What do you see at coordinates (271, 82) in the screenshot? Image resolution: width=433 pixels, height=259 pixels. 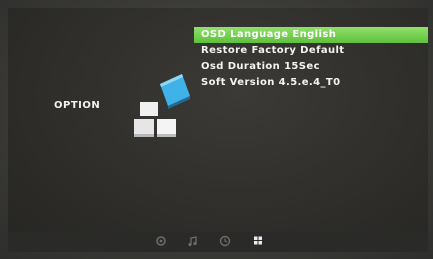 I see `menu-item-label: Soft Version 4.5.e.4_T0` at bounding box center [271, 82].